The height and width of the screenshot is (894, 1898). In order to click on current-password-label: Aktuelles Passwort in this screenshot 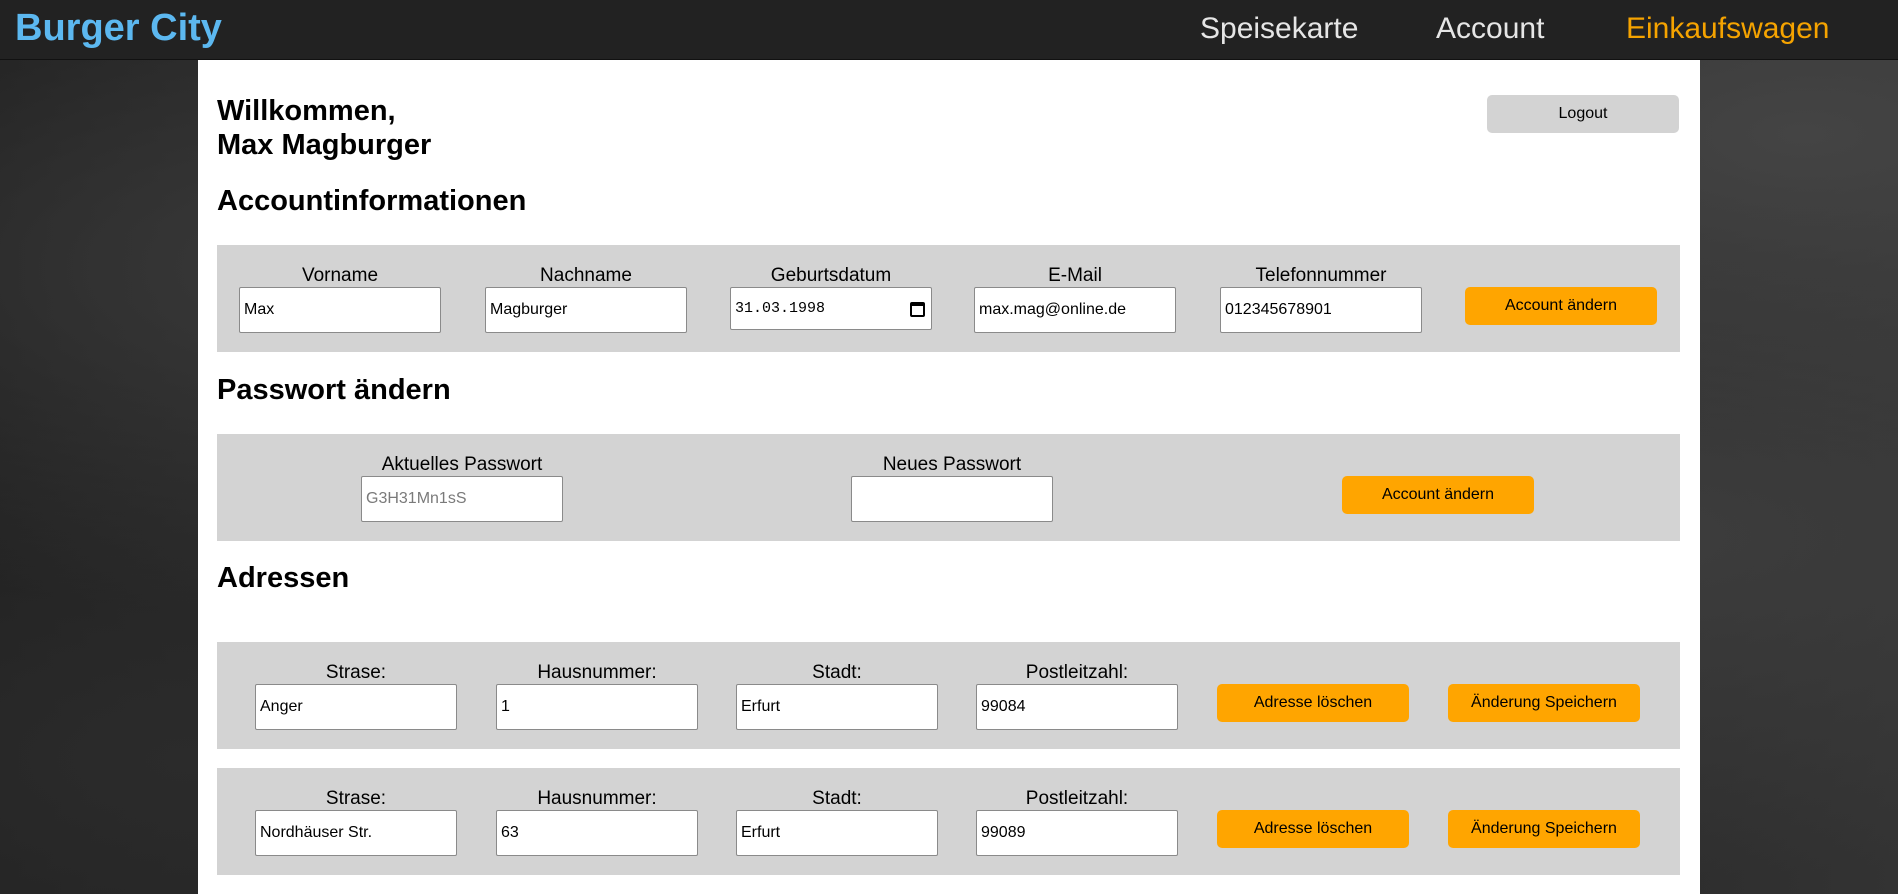, I will do `click(462, 464)`.